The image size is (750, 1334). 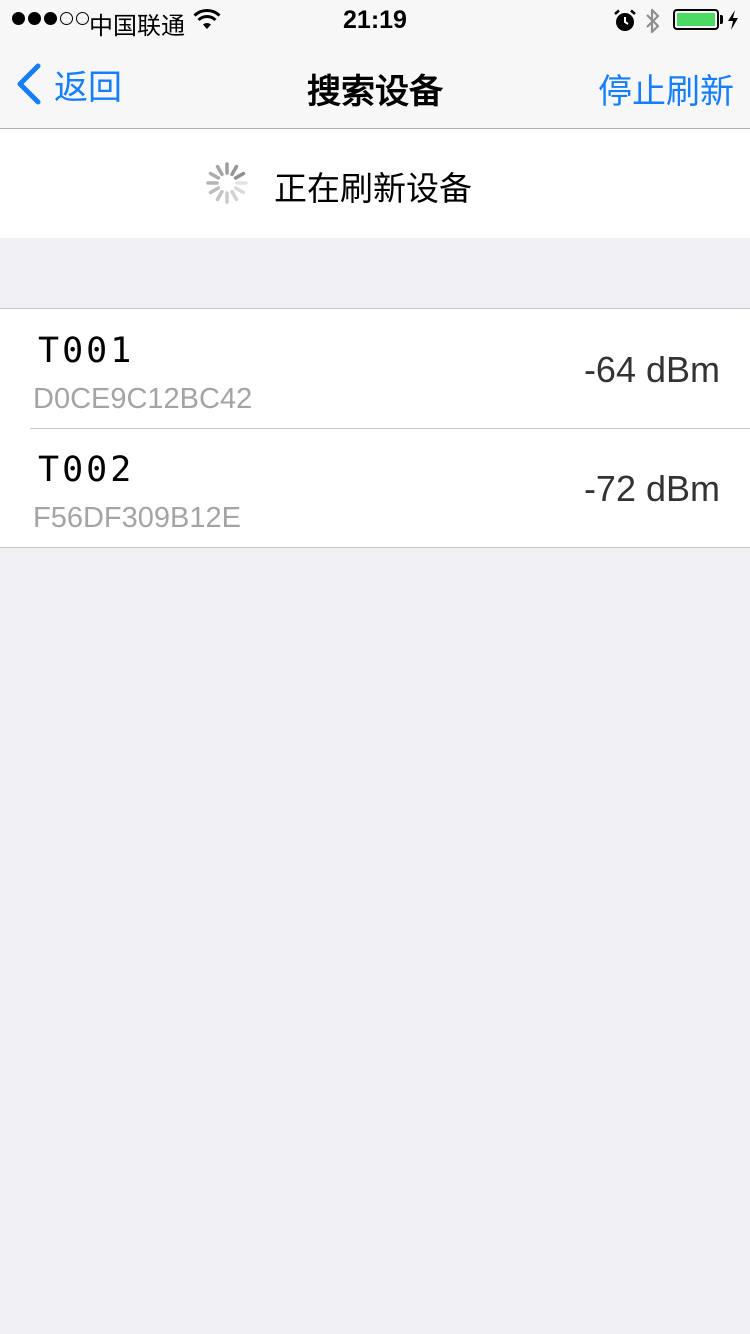 What do you see at coordinates (227, 183) in the screenshot?
I see `activity-spinner-icon` at bounding box center [227, 183].